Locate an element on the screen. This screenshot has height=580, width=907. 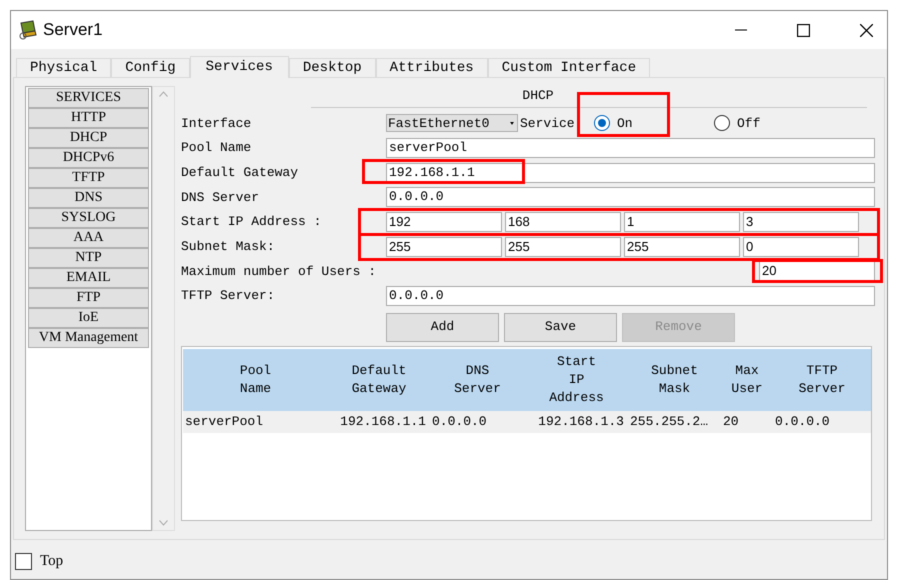
field-label: Start IP Address : is located at coordinates (251, 222).